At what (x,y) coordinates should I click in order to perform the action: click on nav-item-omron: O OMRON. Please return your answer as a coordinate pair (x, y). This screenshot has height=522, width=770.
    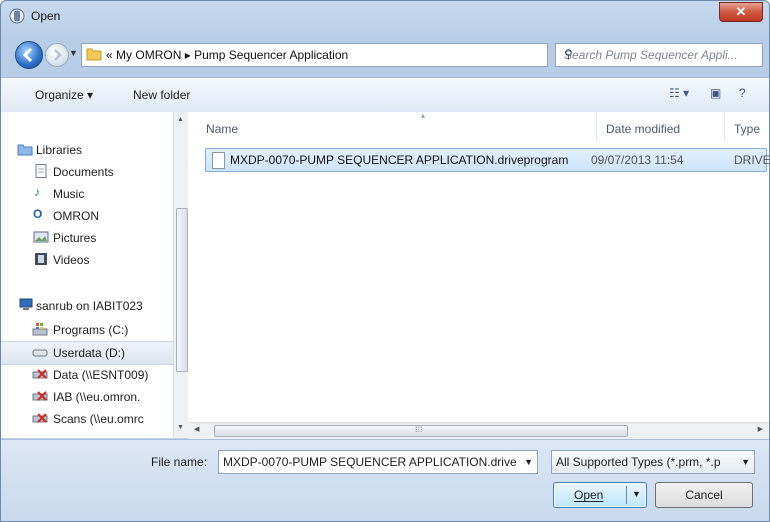
    Looking at the image, I should click on (86, 216).